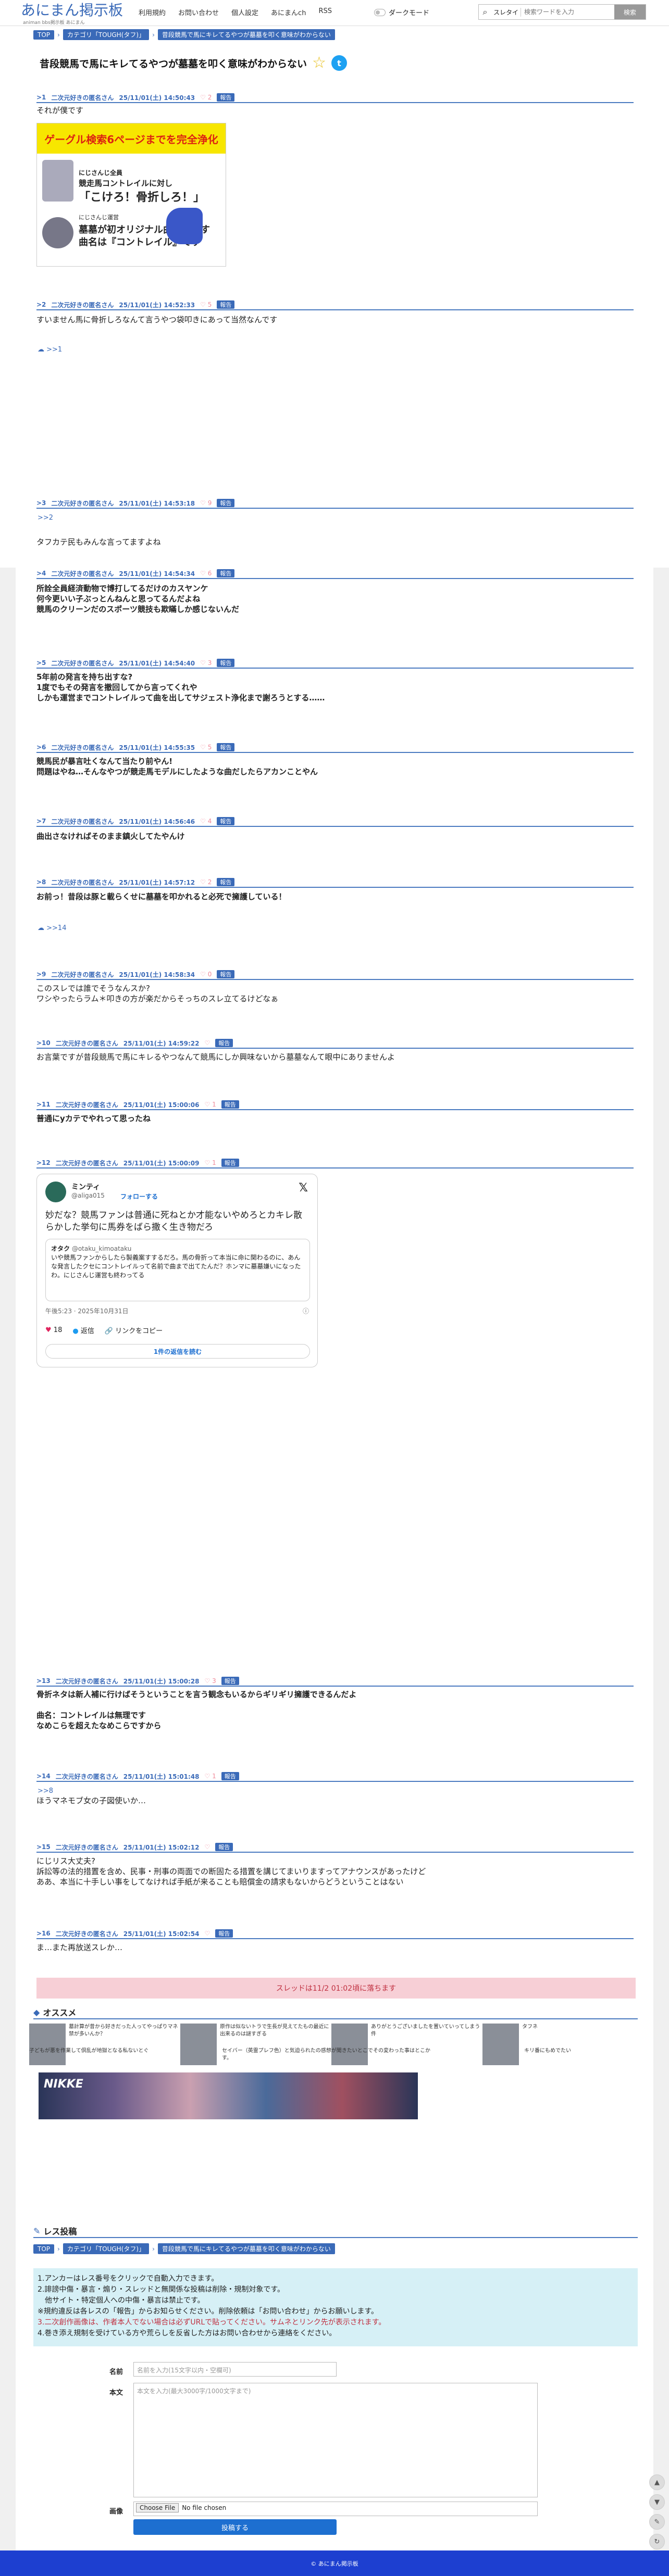 Image resolution: width=669 pixels, height=2576 pixels. I want to click on response-number: >7, so click(41, 822).